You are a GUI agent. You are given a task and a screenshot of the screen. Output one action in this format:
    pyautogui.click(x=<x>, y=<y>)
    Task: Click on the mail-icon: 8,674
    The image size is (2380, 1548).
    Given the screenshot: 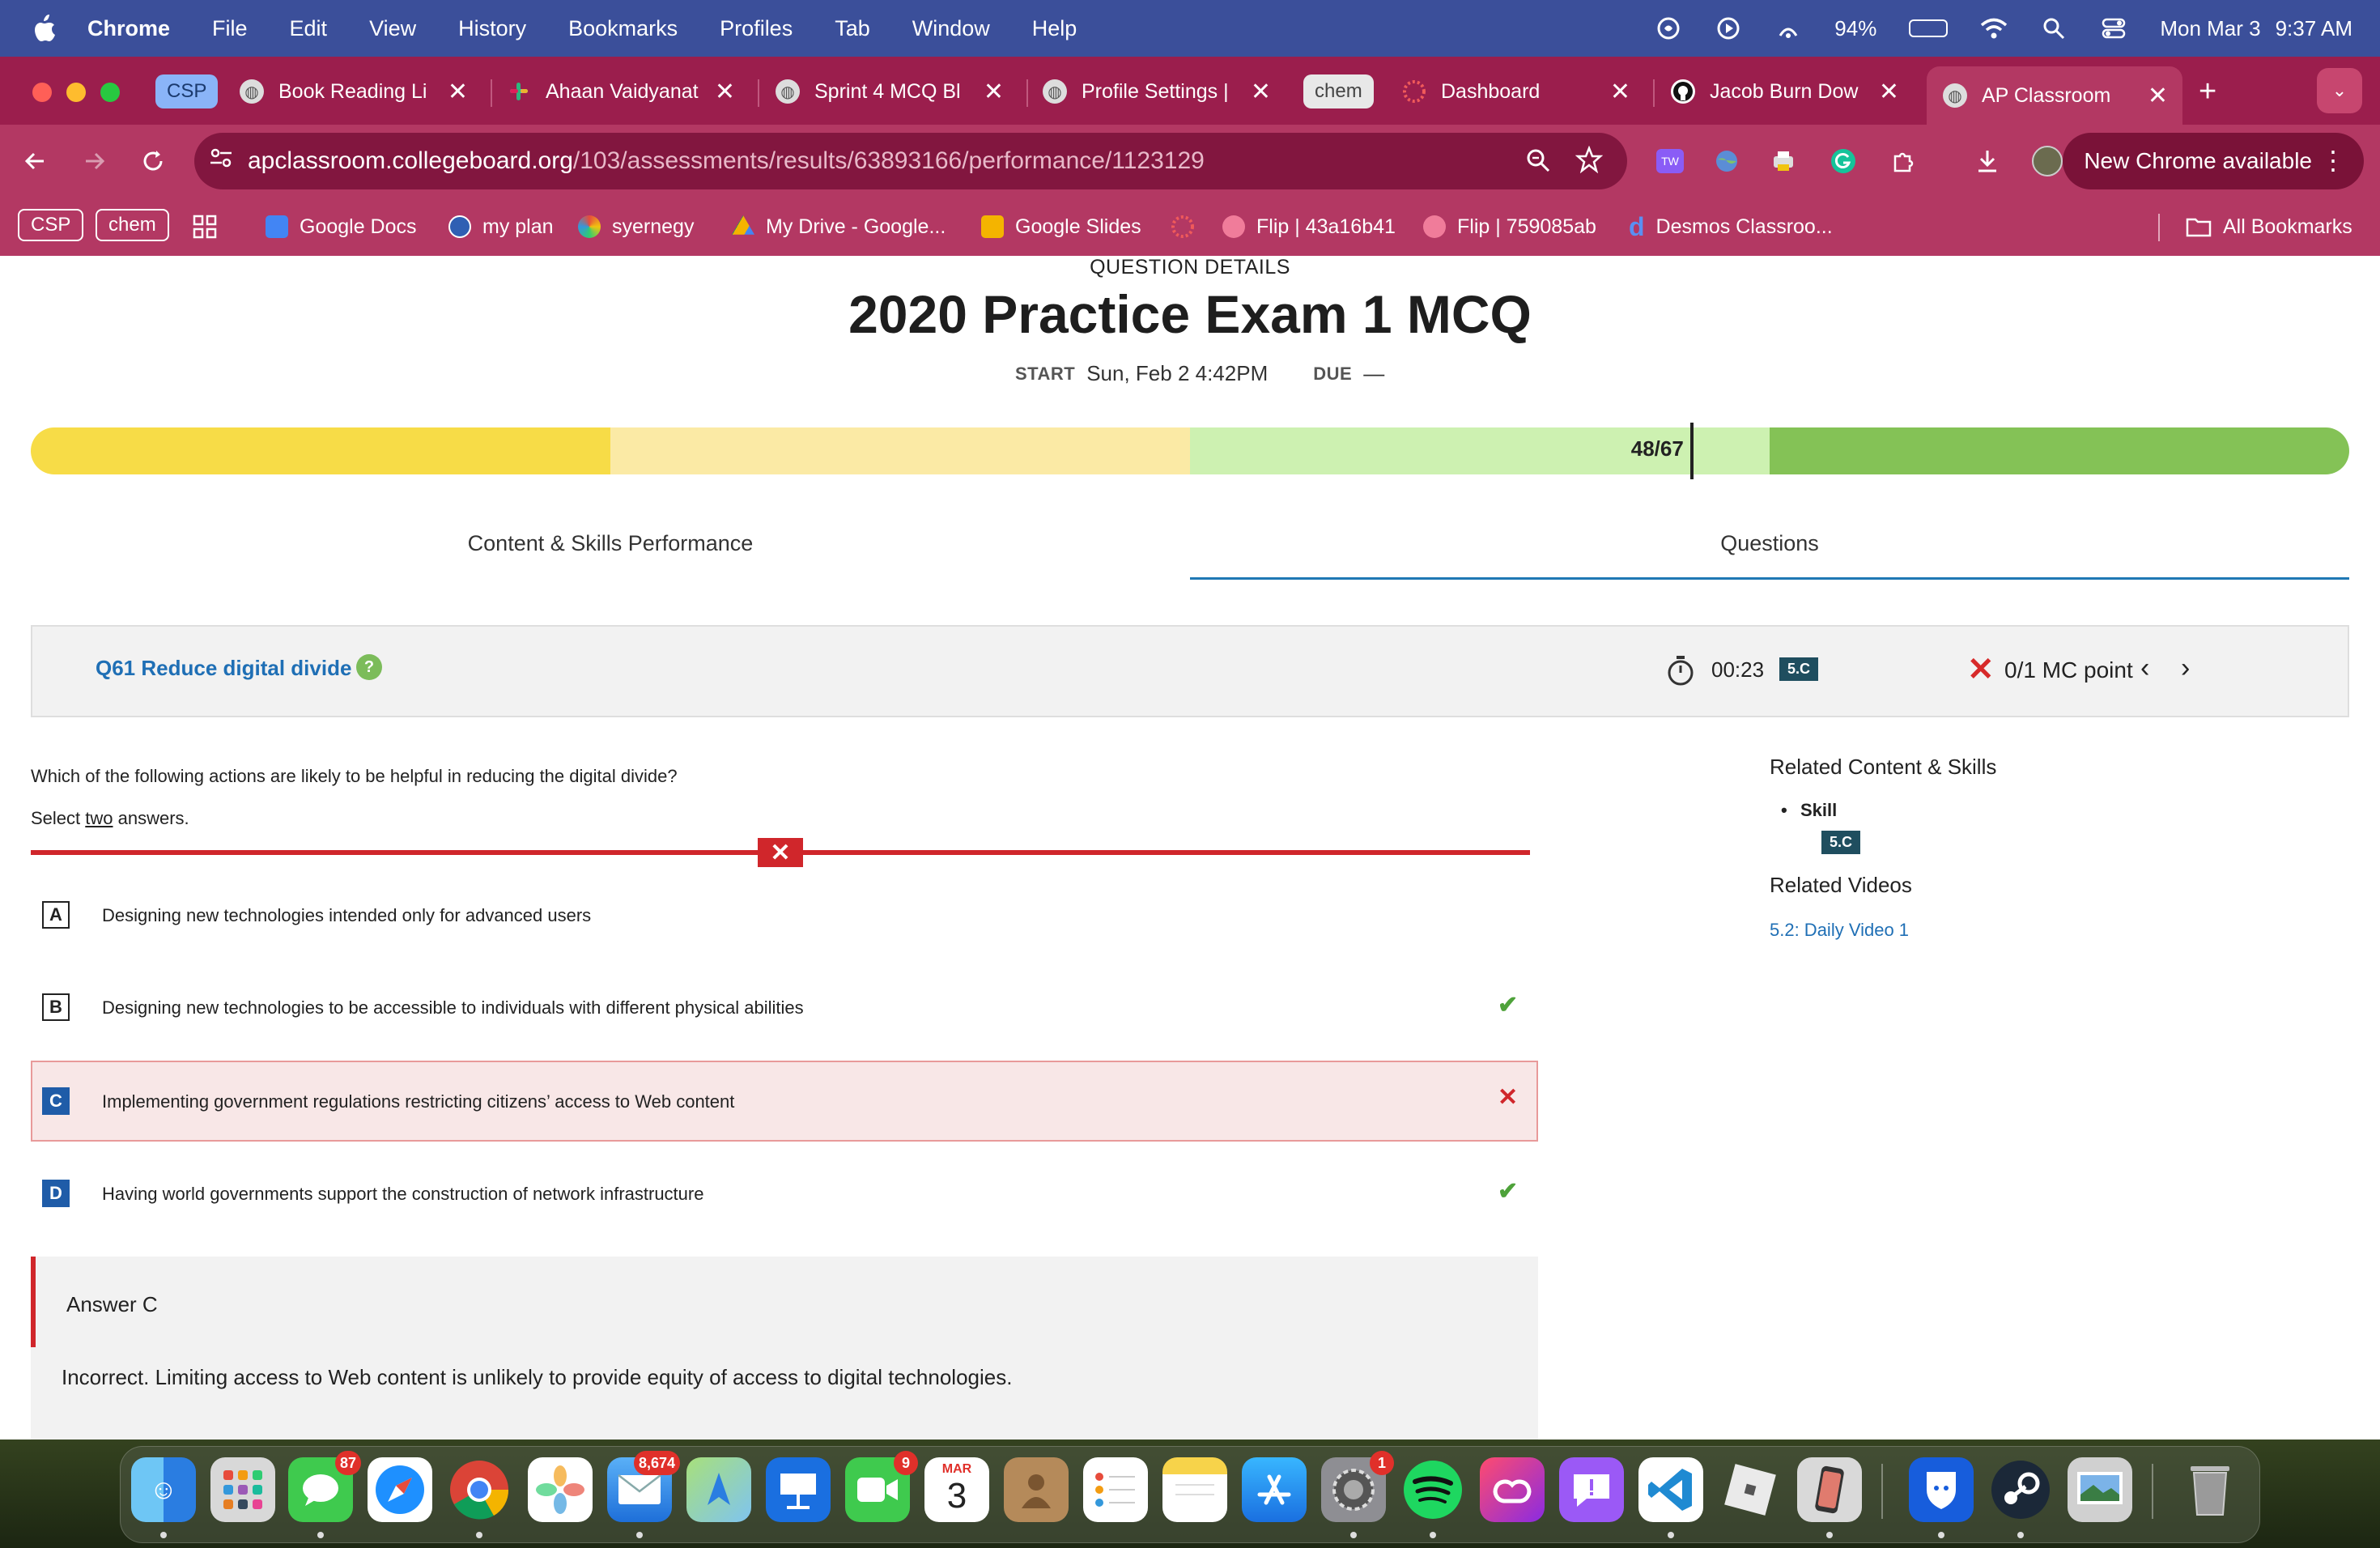 What is the action you would take?
    pyautogui.click(x=644, y=1486)
    